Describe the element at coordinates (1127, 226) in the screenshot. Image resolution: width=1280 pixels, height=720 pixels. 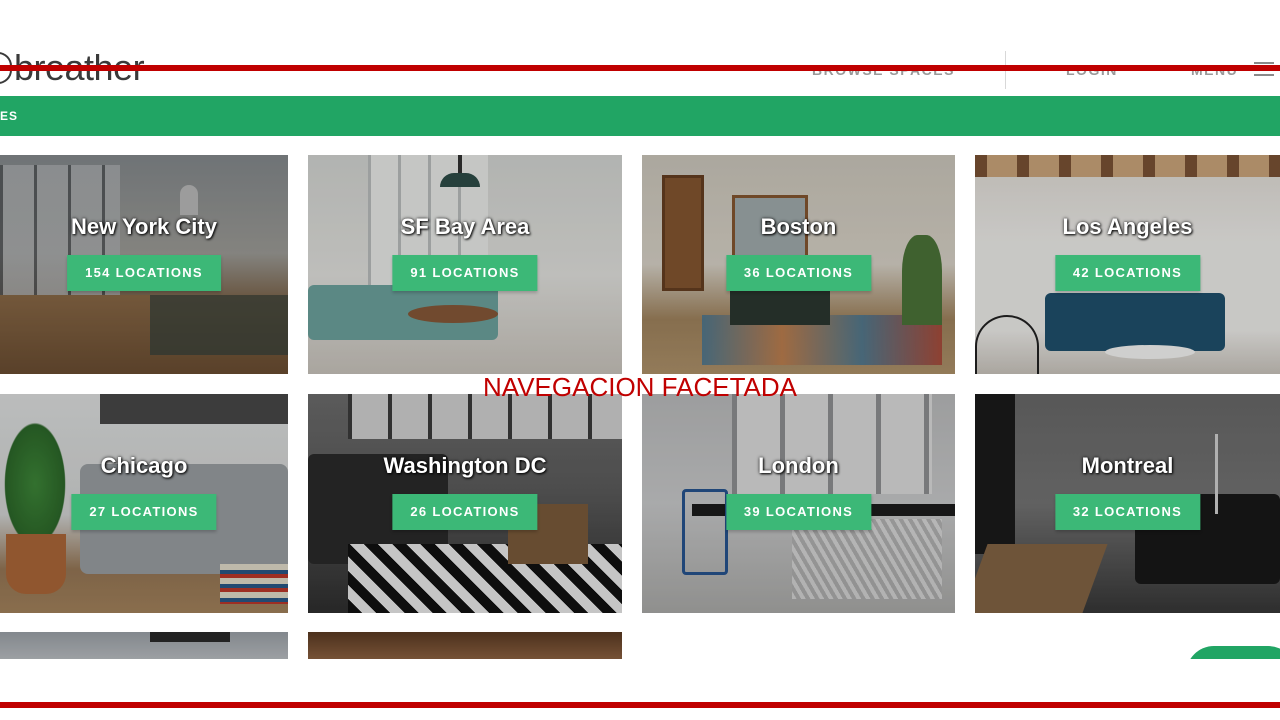
I see `city-name: Los Angeles` at that location.